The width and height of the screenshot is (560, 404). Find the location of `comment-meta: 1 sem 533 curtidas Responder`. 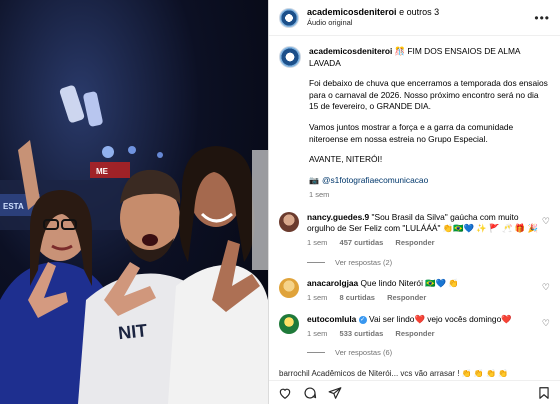

comment-meta: 1 sem 533 curtidas Responder is located at coordinates (425, 334).